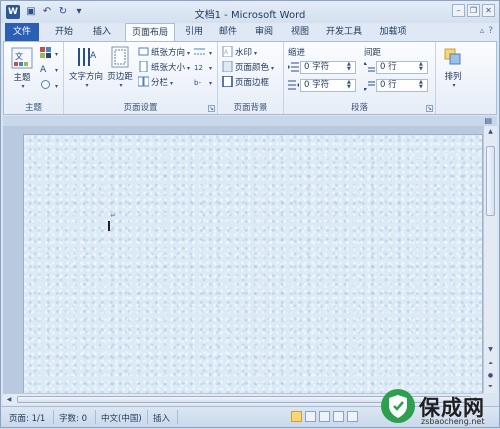  Describe the element at coordinates (227, 81) in the screenshot. I see `page-borders-icon` at that location.